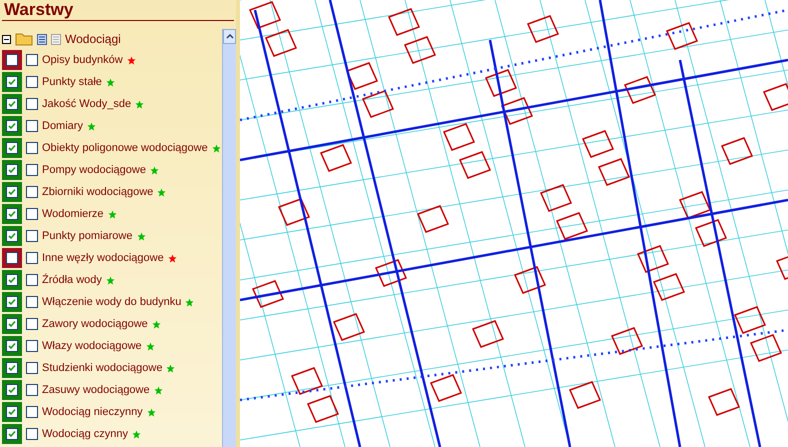 Image resolution: width=788 pixels, height=447 pixels. I want to click on layer-label: Zawory wodociągowe, so click(95, 324).